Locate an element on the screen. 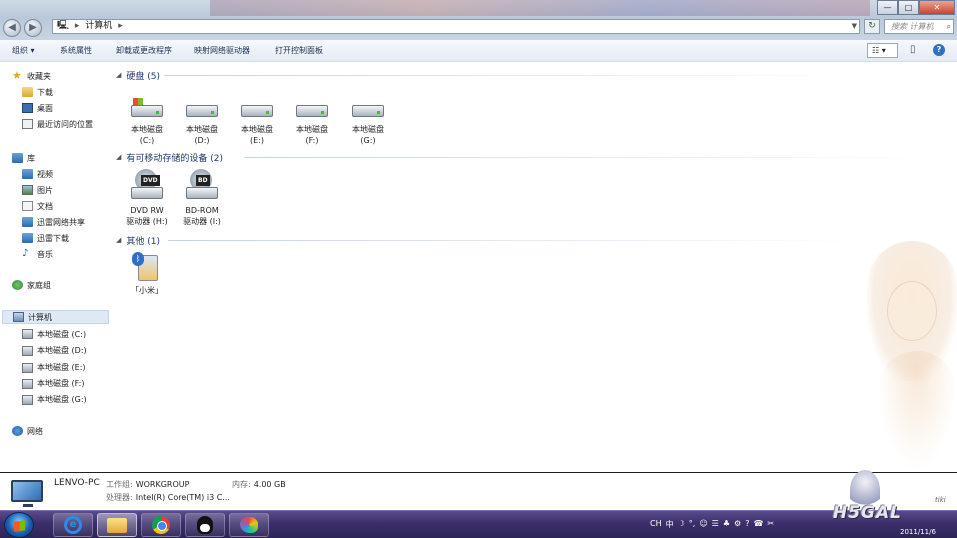  search-input: 搜索 计算机 ⌕ is located at coordinates (919, 26).